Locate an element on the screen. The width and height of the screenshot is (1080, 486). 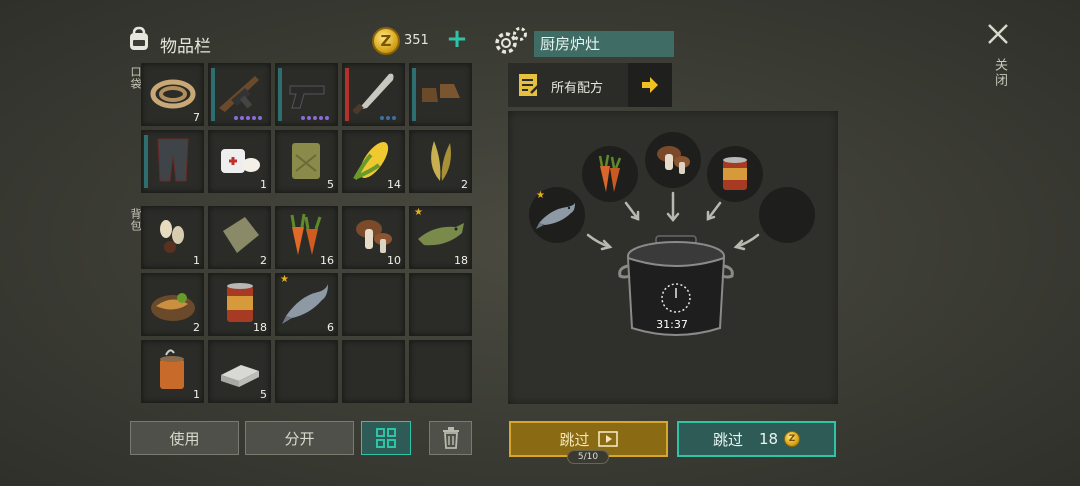
item-count: 7 is located at coordinates (196, 117).